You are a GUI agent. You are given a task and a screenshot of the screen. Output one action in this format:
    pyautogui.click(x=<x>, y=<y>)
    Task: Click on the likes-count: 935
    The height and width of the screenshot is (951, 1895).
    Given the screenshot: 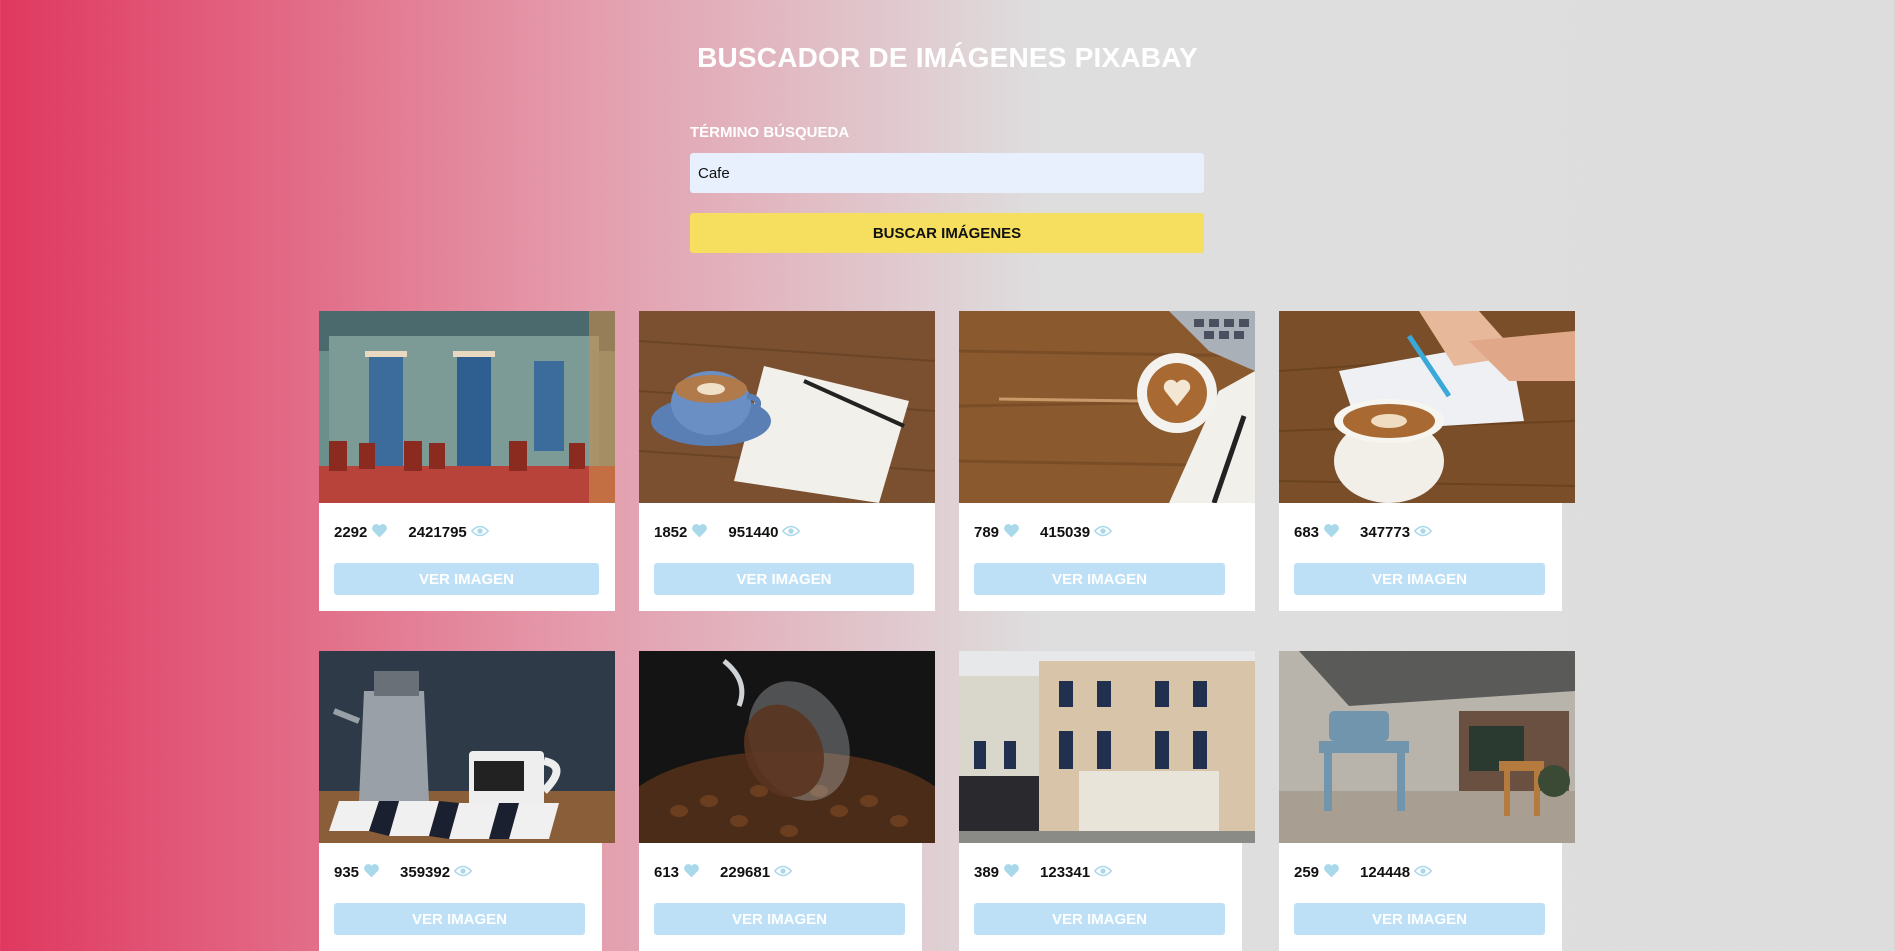 What is the action you would take?
    pyautogui.click(x=347, y=872)
    